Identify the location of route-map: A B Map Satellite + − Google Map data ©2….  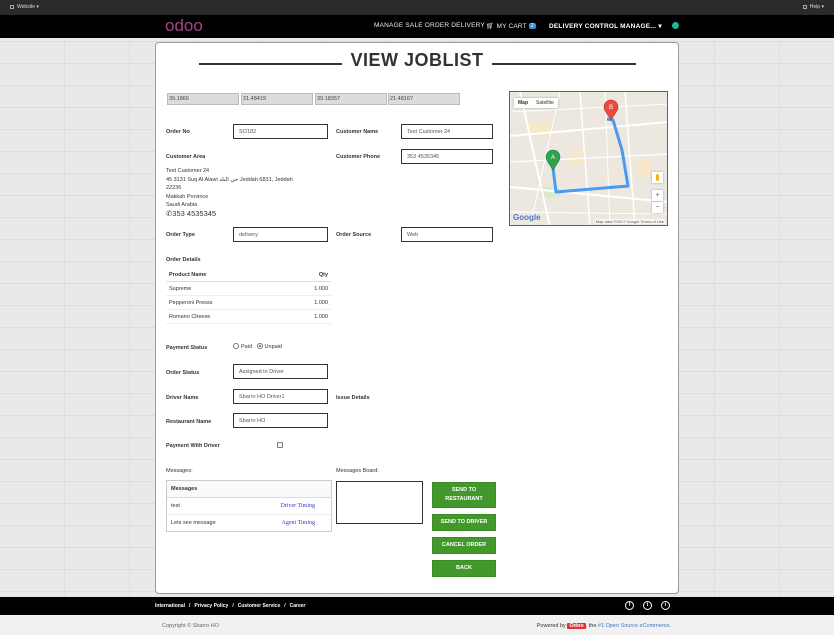
(588, 158).